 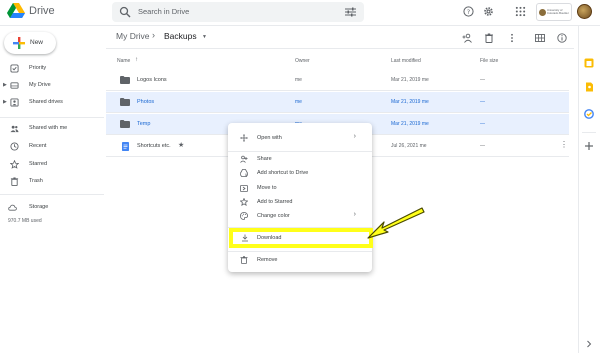 I want to click on app-name: Drive, so click(x=42, y=11).